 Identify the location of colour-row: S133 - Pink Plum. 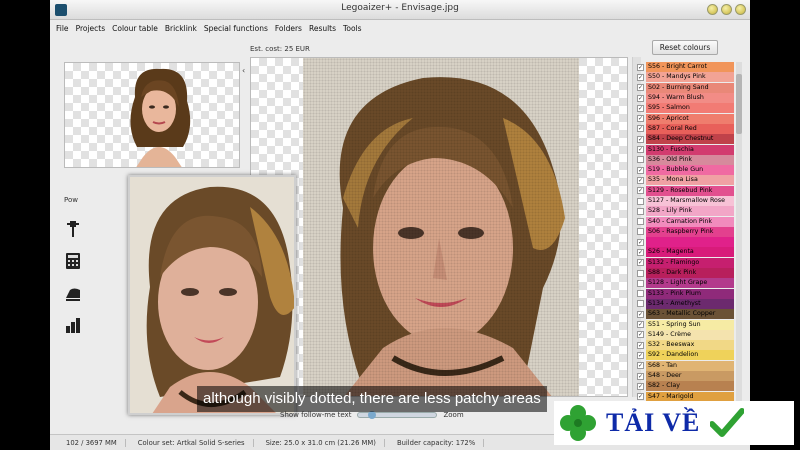
(685, 293).